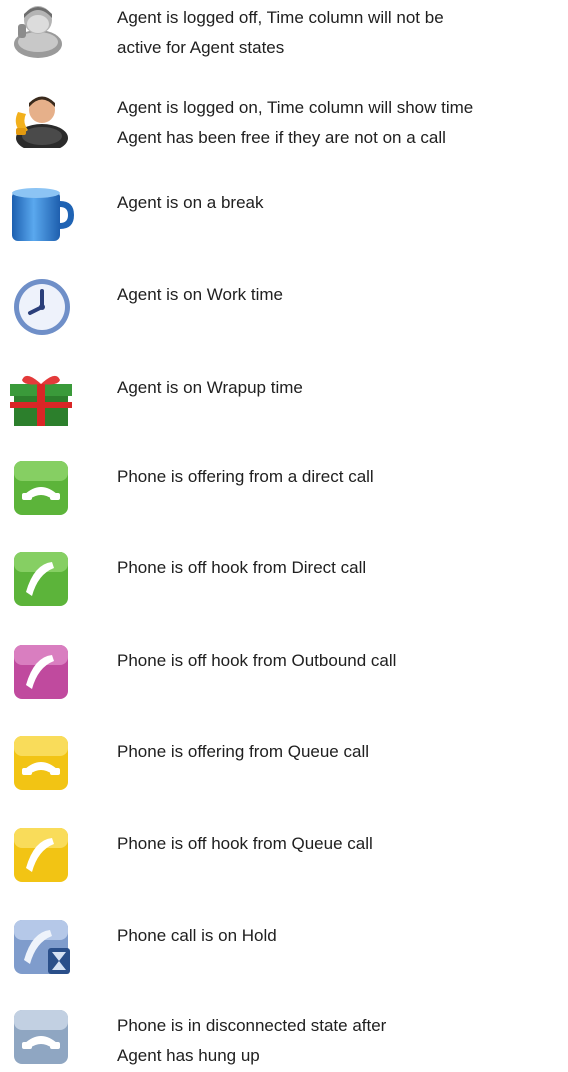 The image size is (568, 1072). Describe the element at coordinates (243, 751) in the screenshot. I see `legend-text-line: Phone is offering from Queue call` at that location.